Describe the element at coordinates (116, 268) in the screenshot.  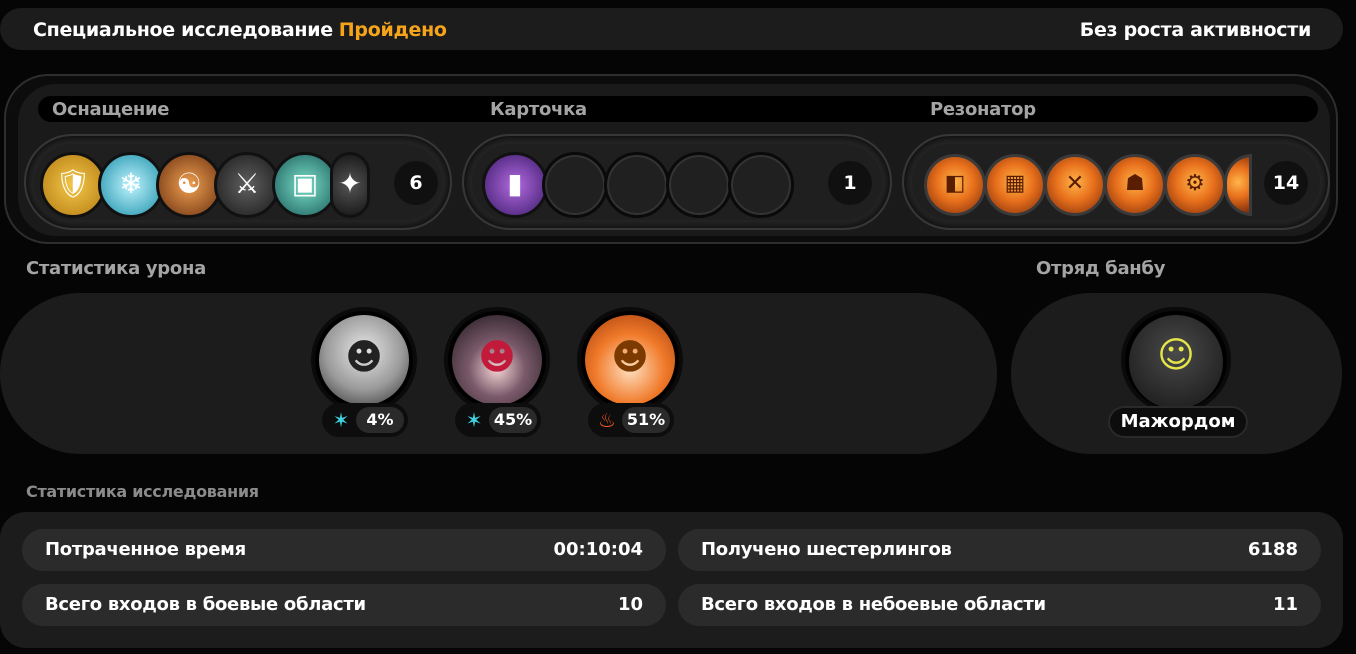
I see `damage-stats-label: Статистика урона` at that location.